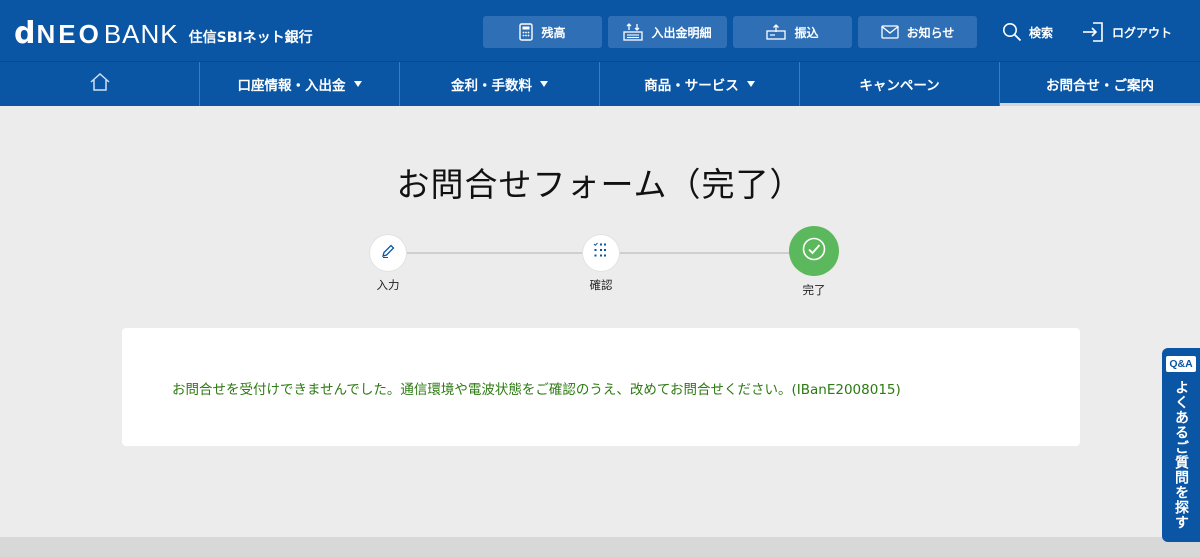 Image resolution: width=1200 pixels, height=557 pixels. I want to click on nav-account-info-label: 口座情報・入出金, so click(291, 86).